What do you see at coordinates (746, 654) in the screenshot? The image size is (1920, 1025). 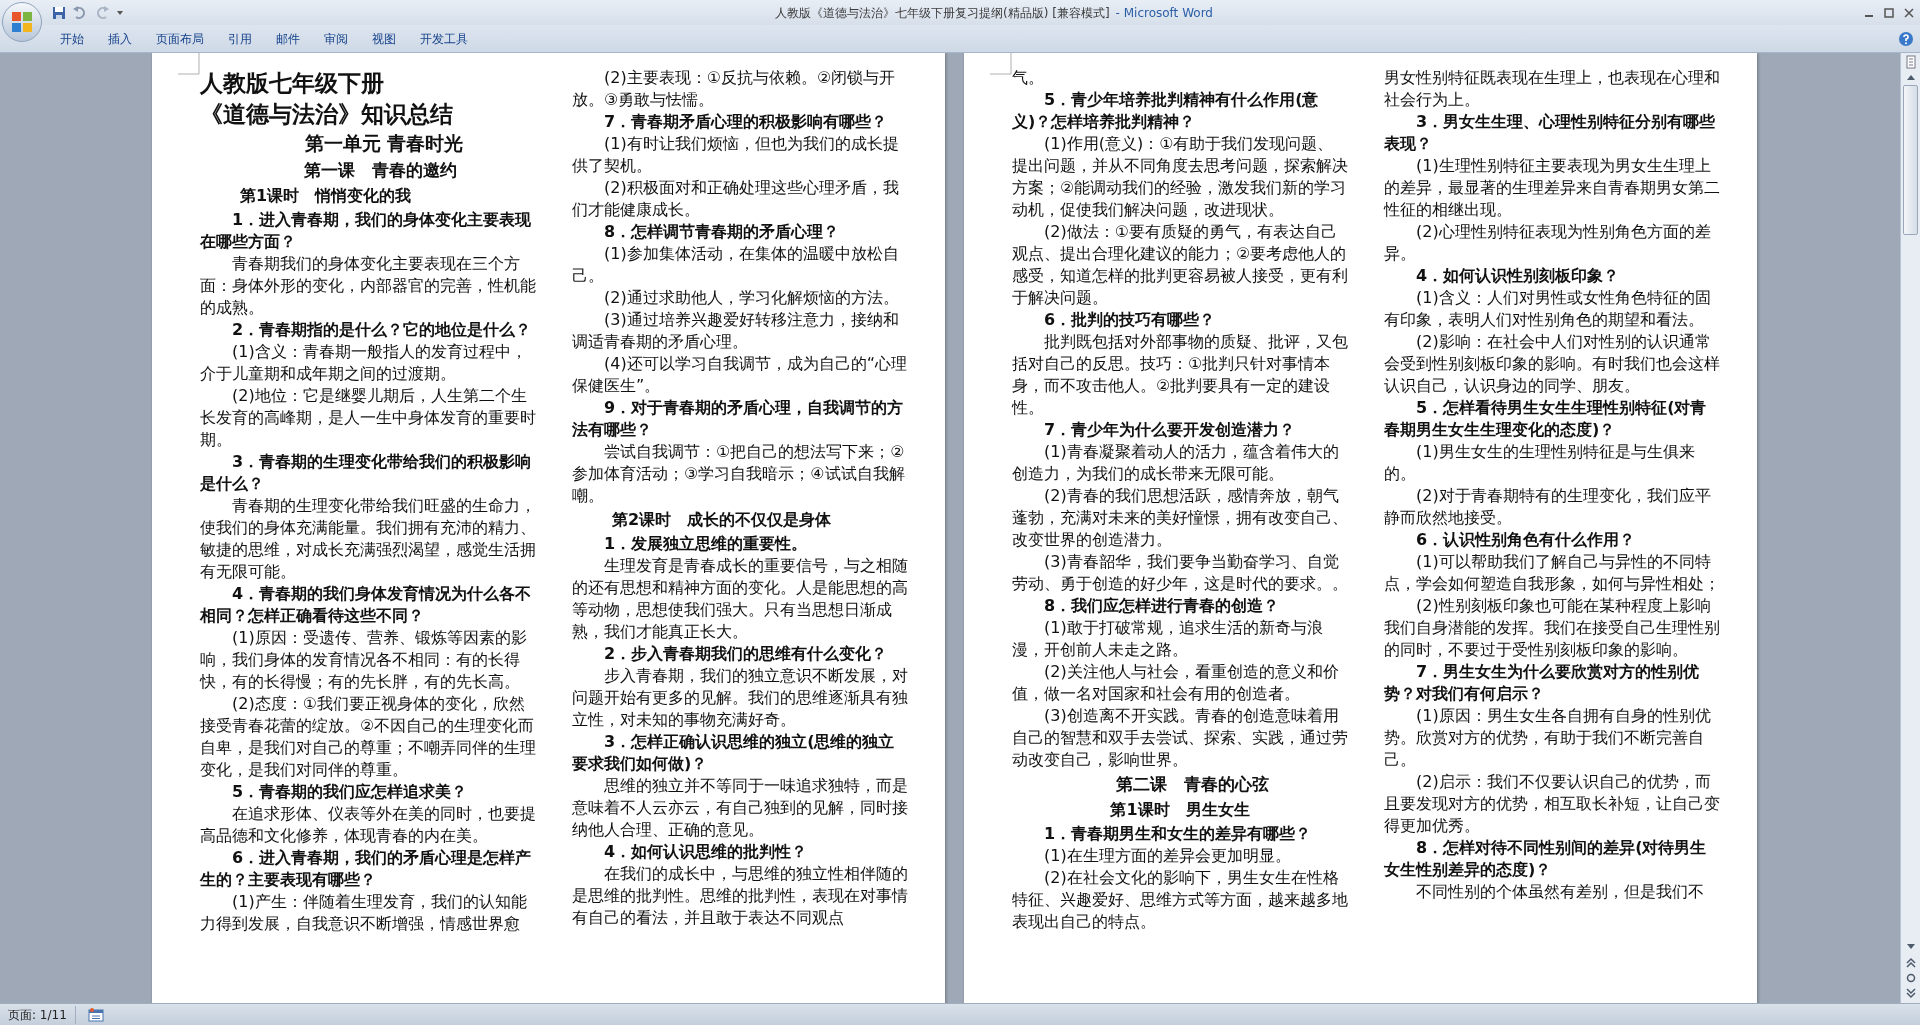 I see `question-heading: 2．步入青春期我们的思维有什么变化？` at bounding box center [746, 654].